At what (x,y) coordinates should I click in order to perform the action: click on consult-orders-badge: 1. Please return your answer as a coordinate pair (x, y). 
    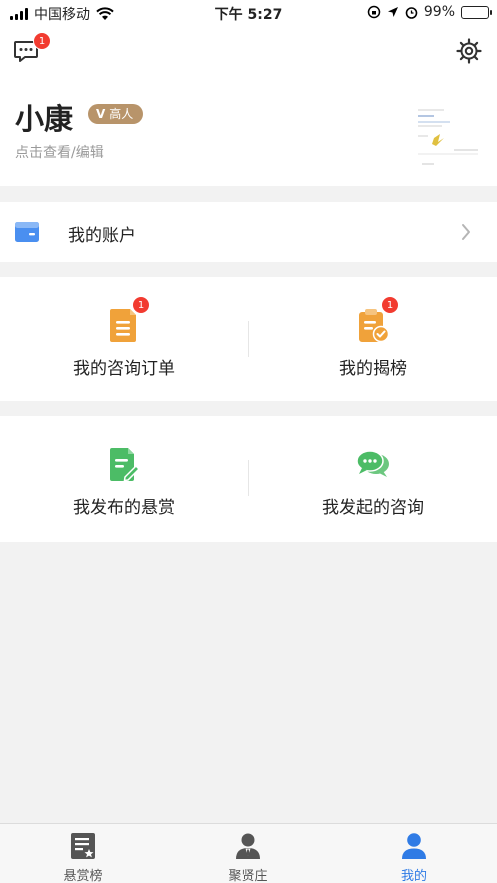
    Looking at the image, I should click on (141, 305).